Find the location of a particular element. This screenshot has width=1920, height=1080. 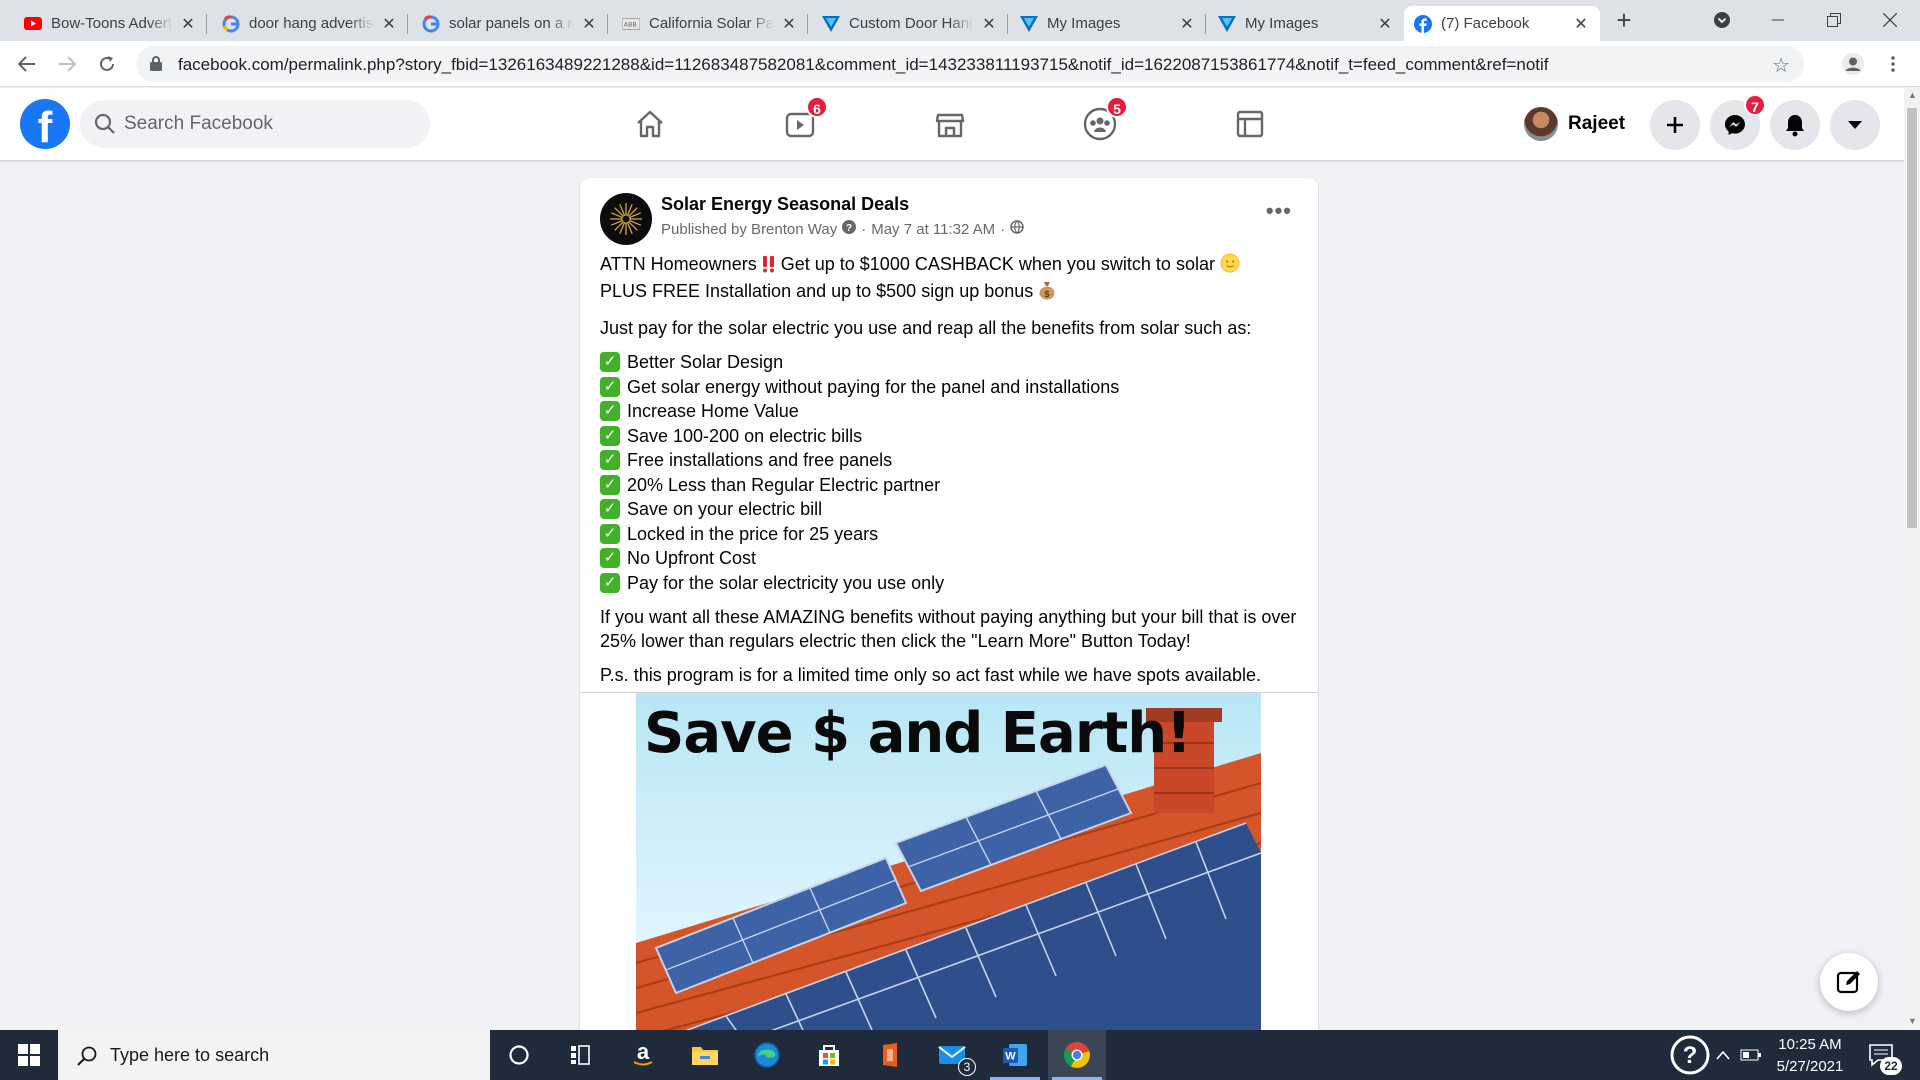

facebook-logo: f is located at coordinates (45, 124).